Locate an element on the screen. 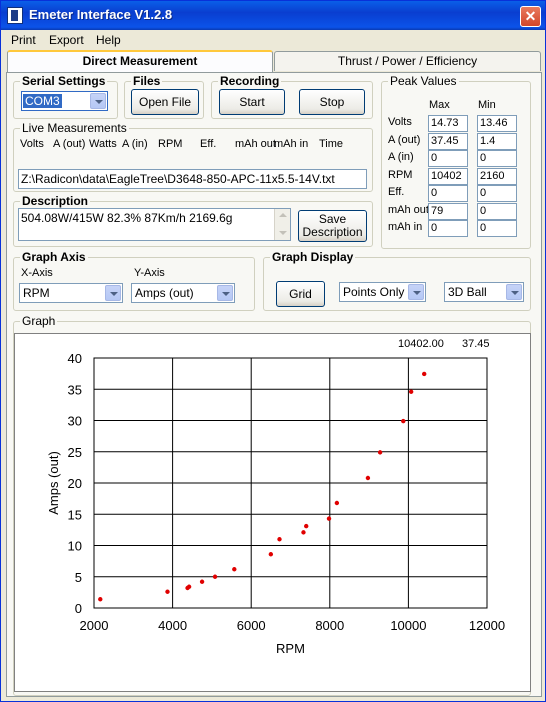 The image size is (546, 702). graph-display-legend: Graph Display is located at coordinates (313, 257).